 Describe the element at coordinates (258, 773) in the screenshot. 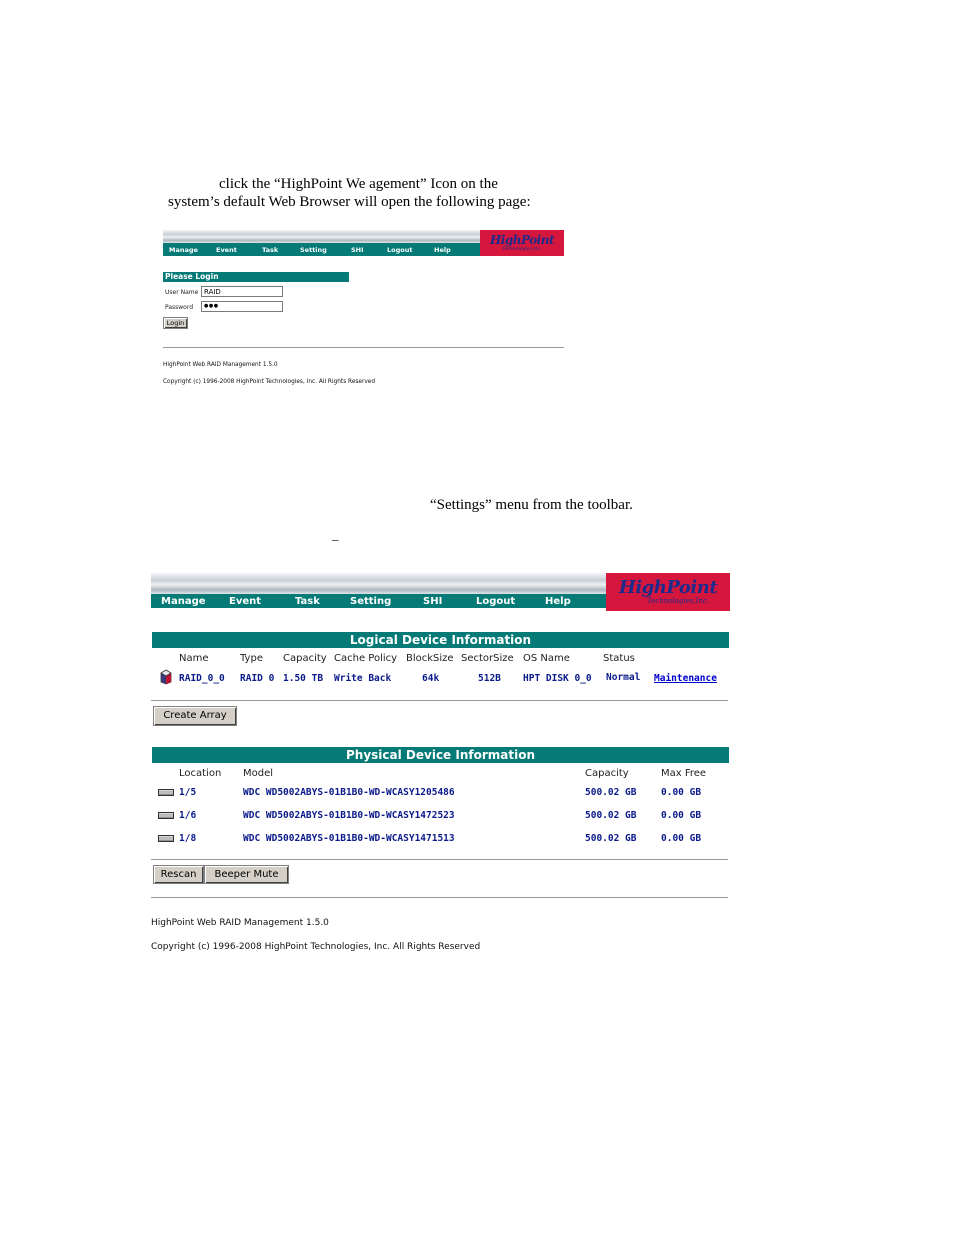

I see `col-model: Model` at that location.